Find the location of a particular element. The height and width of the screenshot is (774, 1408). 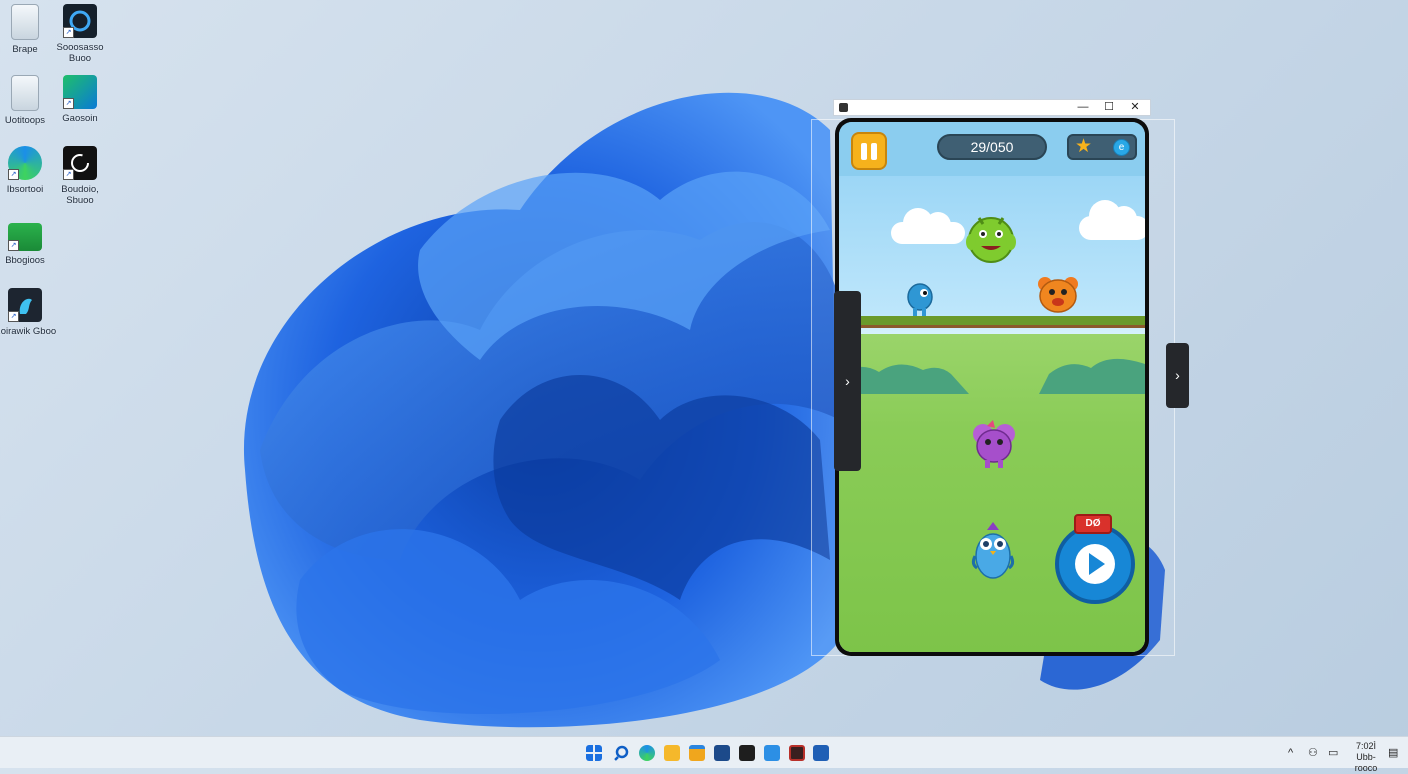

score-counter: 29/050 is located at coordinates (992, 147).